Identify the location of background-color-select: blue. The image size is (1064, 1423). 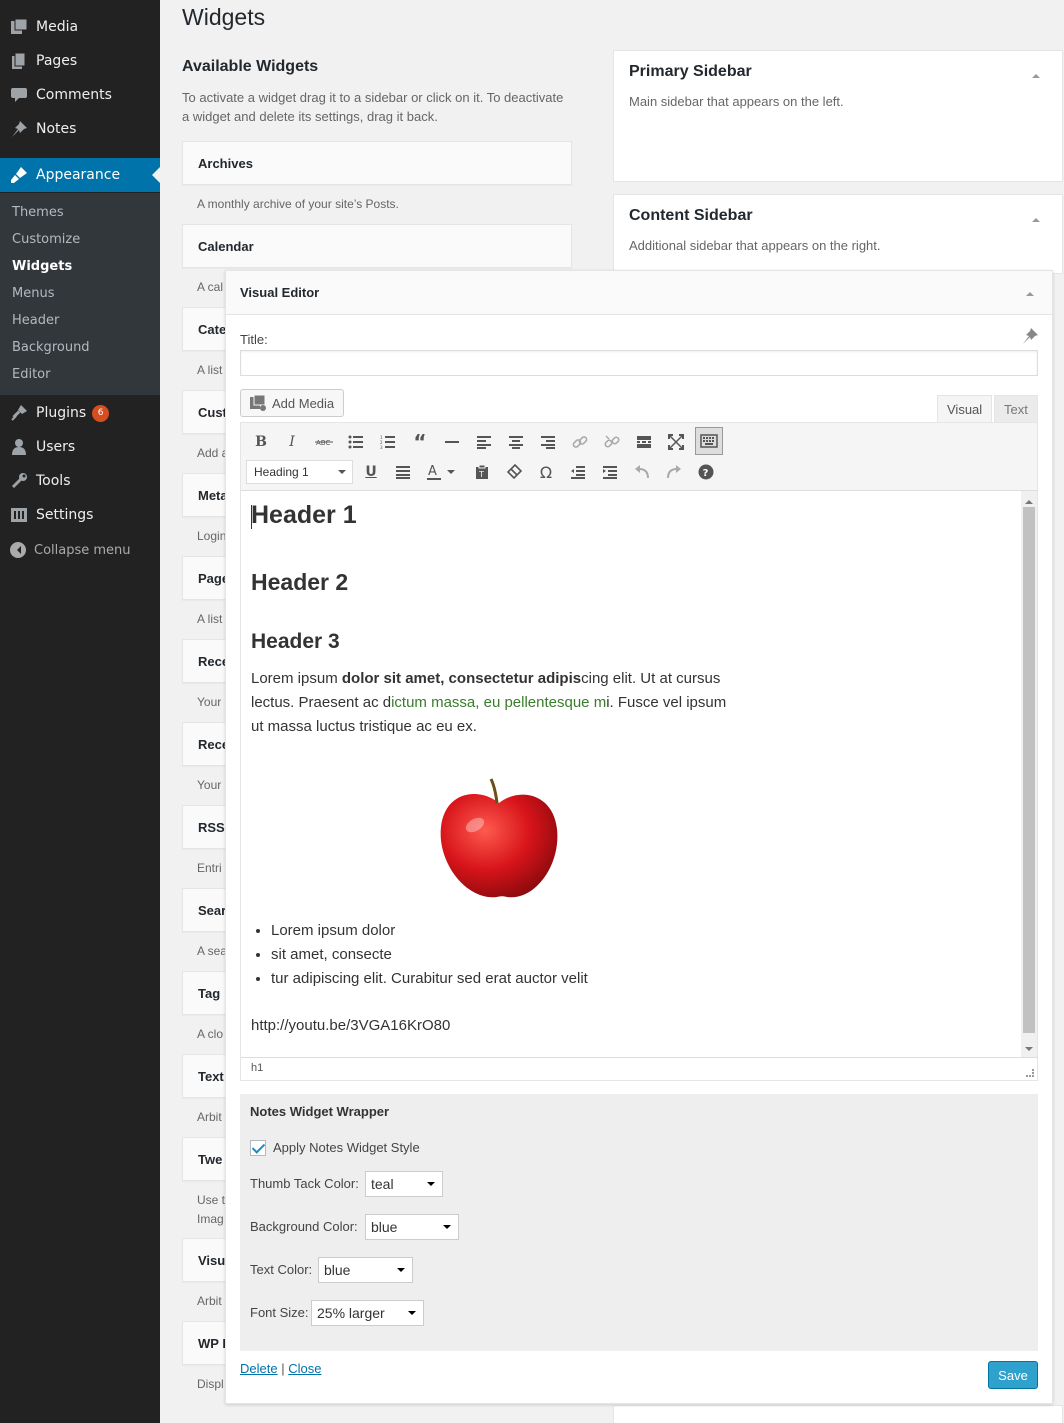
(412, 1227).